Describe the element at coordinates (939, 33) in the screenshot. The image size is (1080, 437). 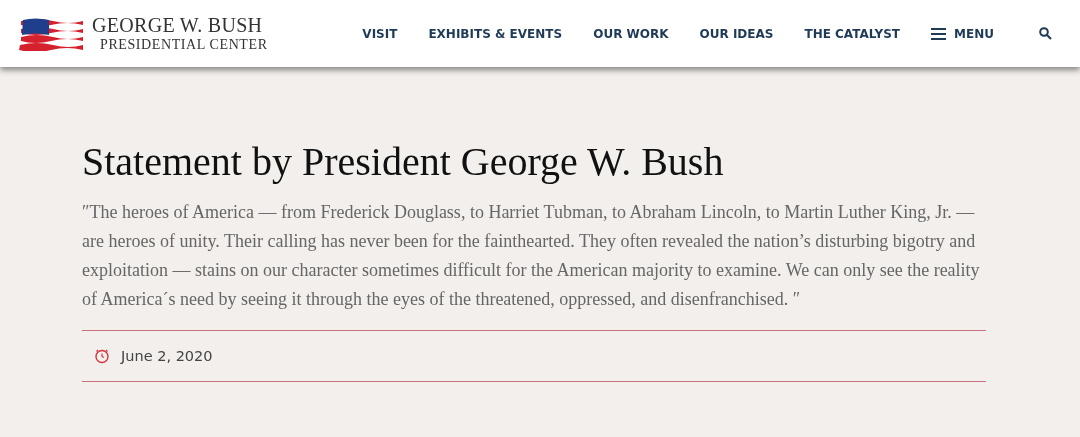
I see `menu-icon` at that location.